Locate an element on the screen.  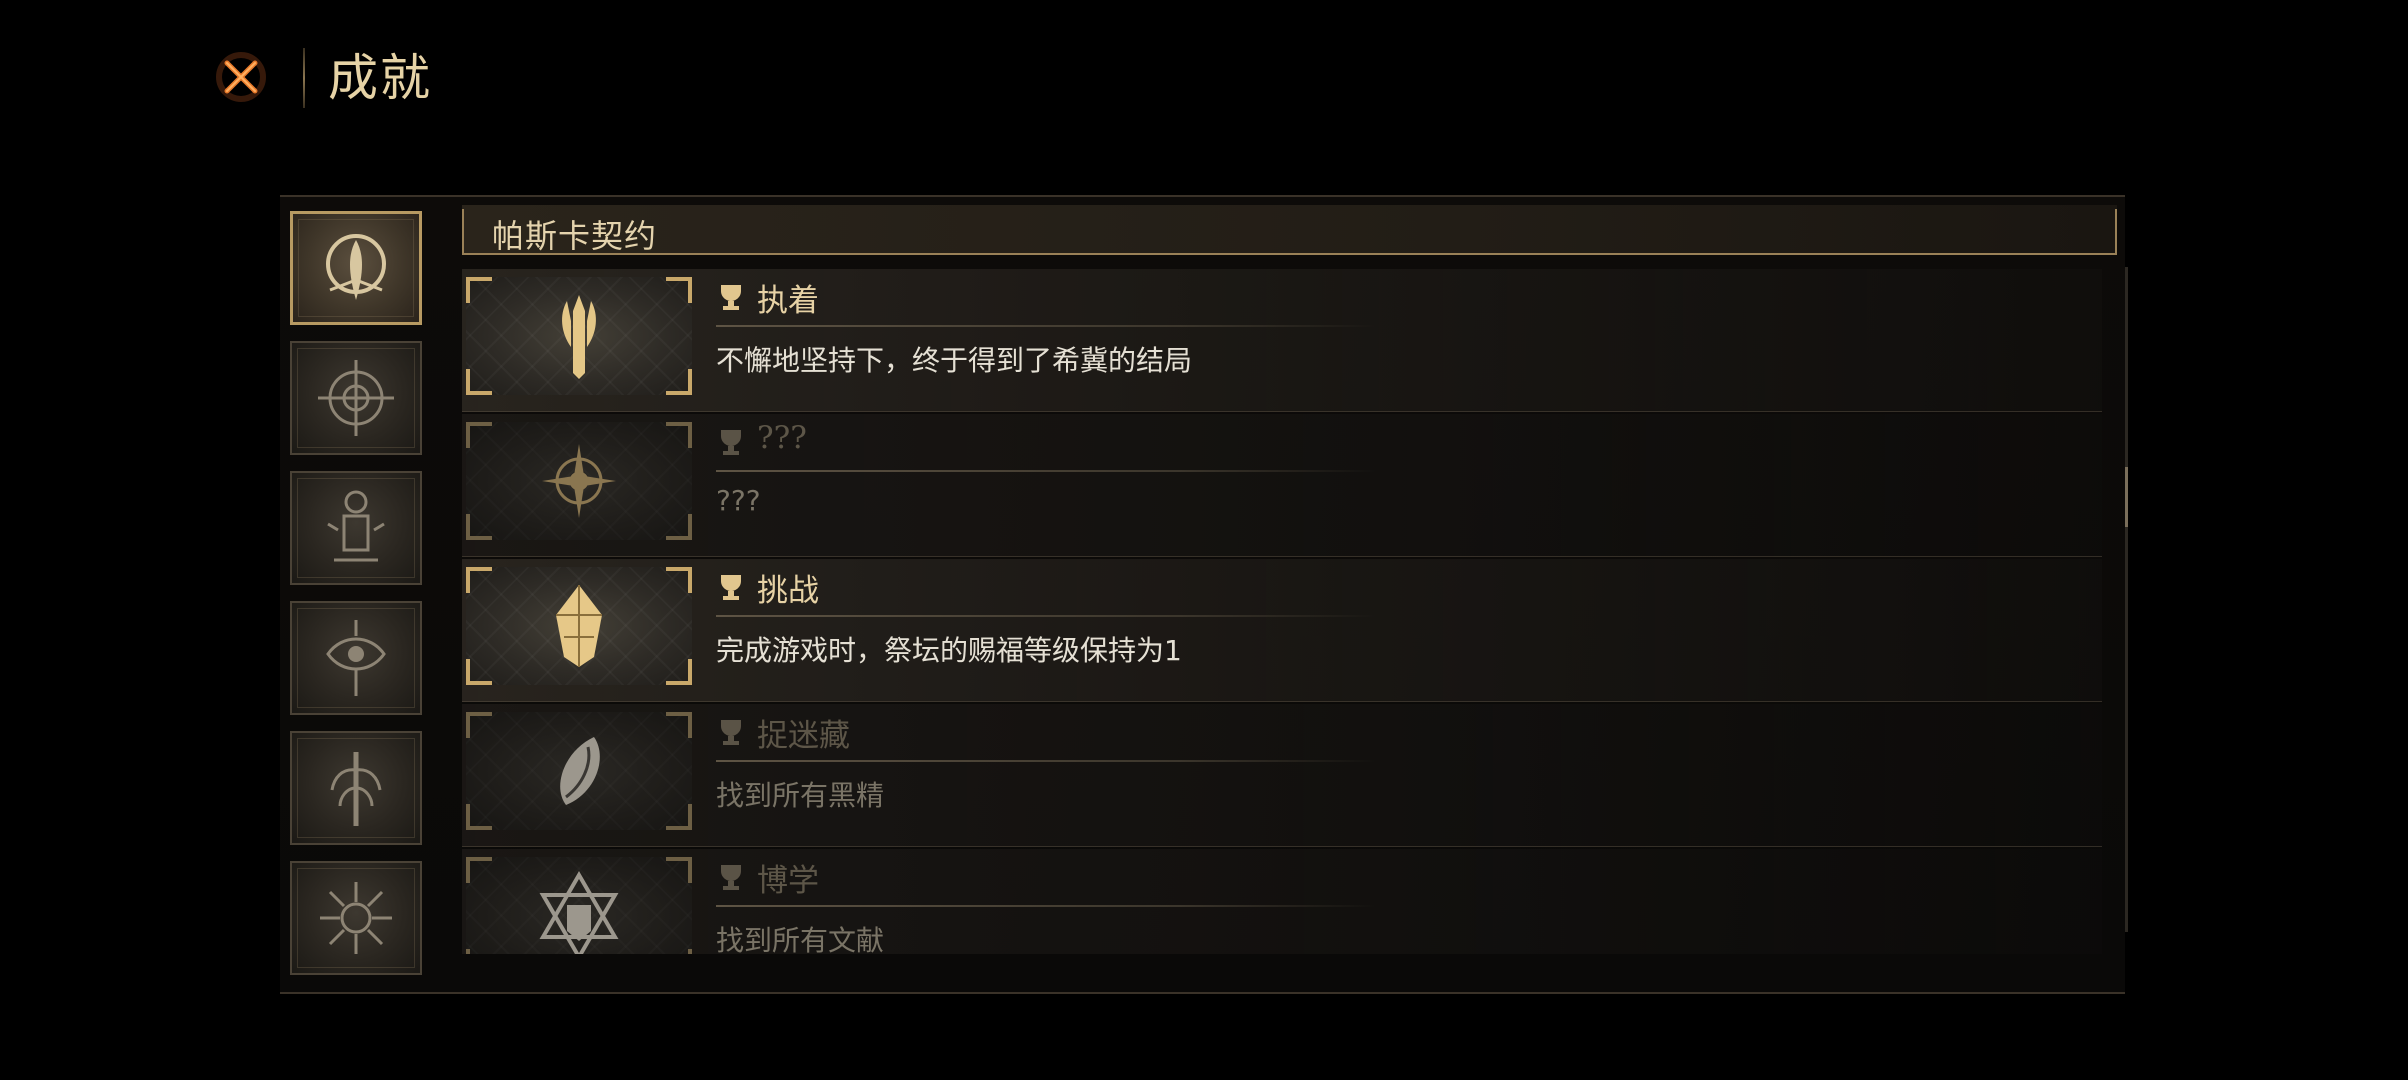
crescent-sigil-icon is located at coordinates (356, 267).